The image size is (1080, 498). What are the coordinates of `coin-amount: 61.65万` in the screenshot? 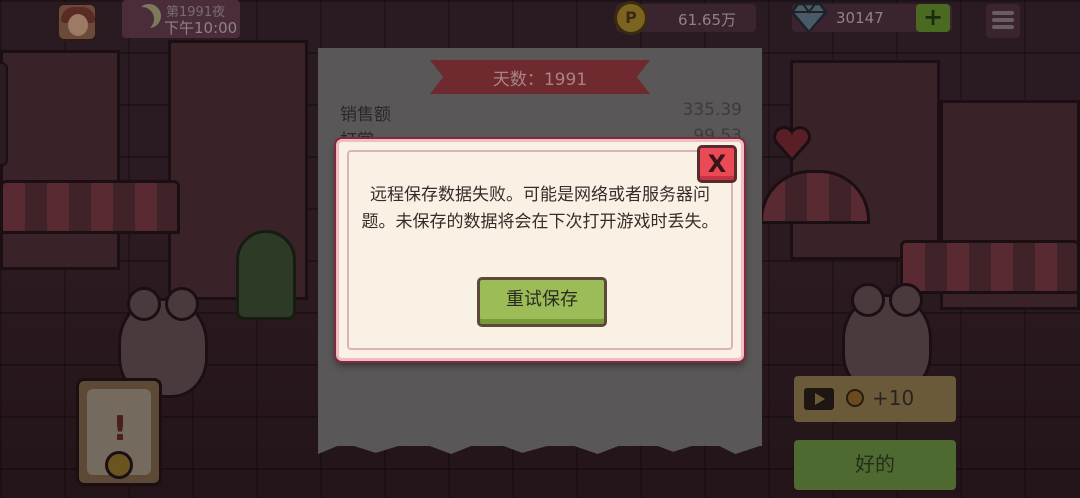 It's located at (707, 20).